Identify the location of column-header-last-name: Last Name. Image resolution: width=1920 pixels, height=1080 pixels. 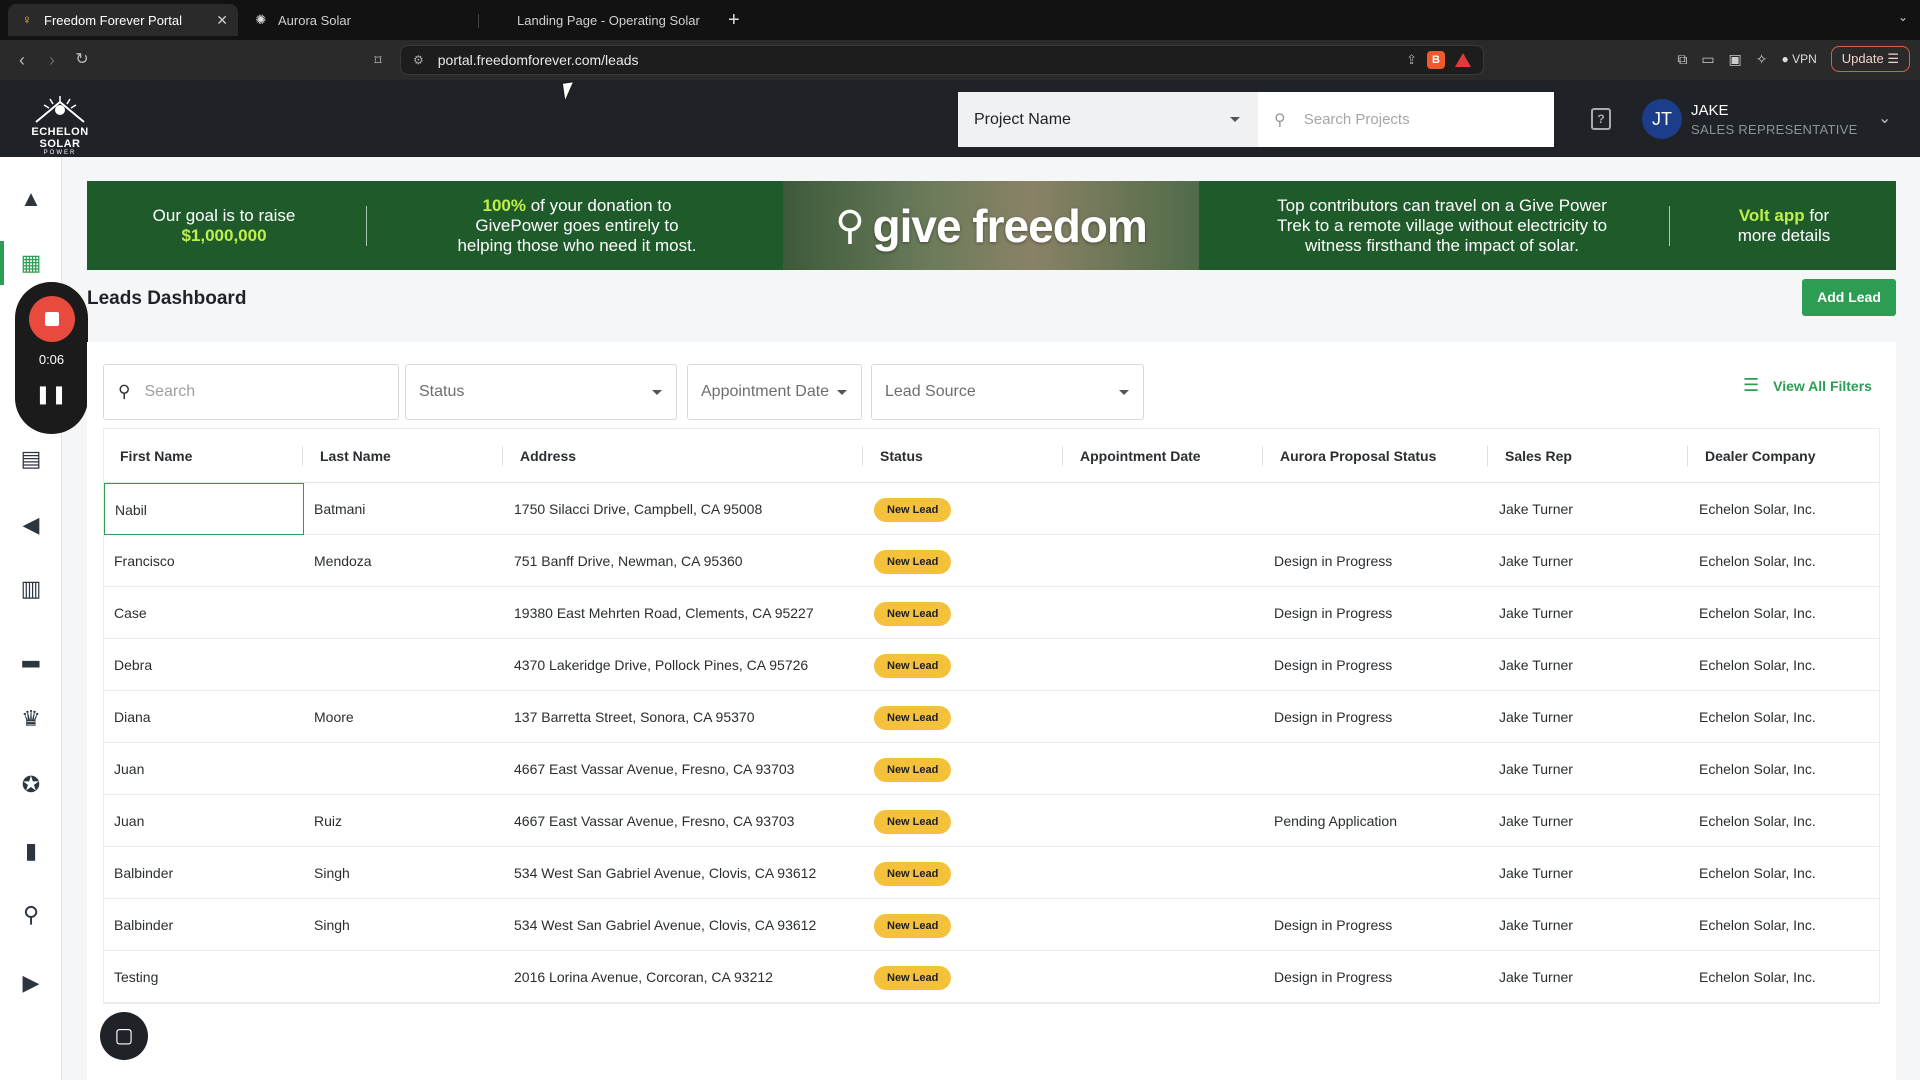
(347, 456).